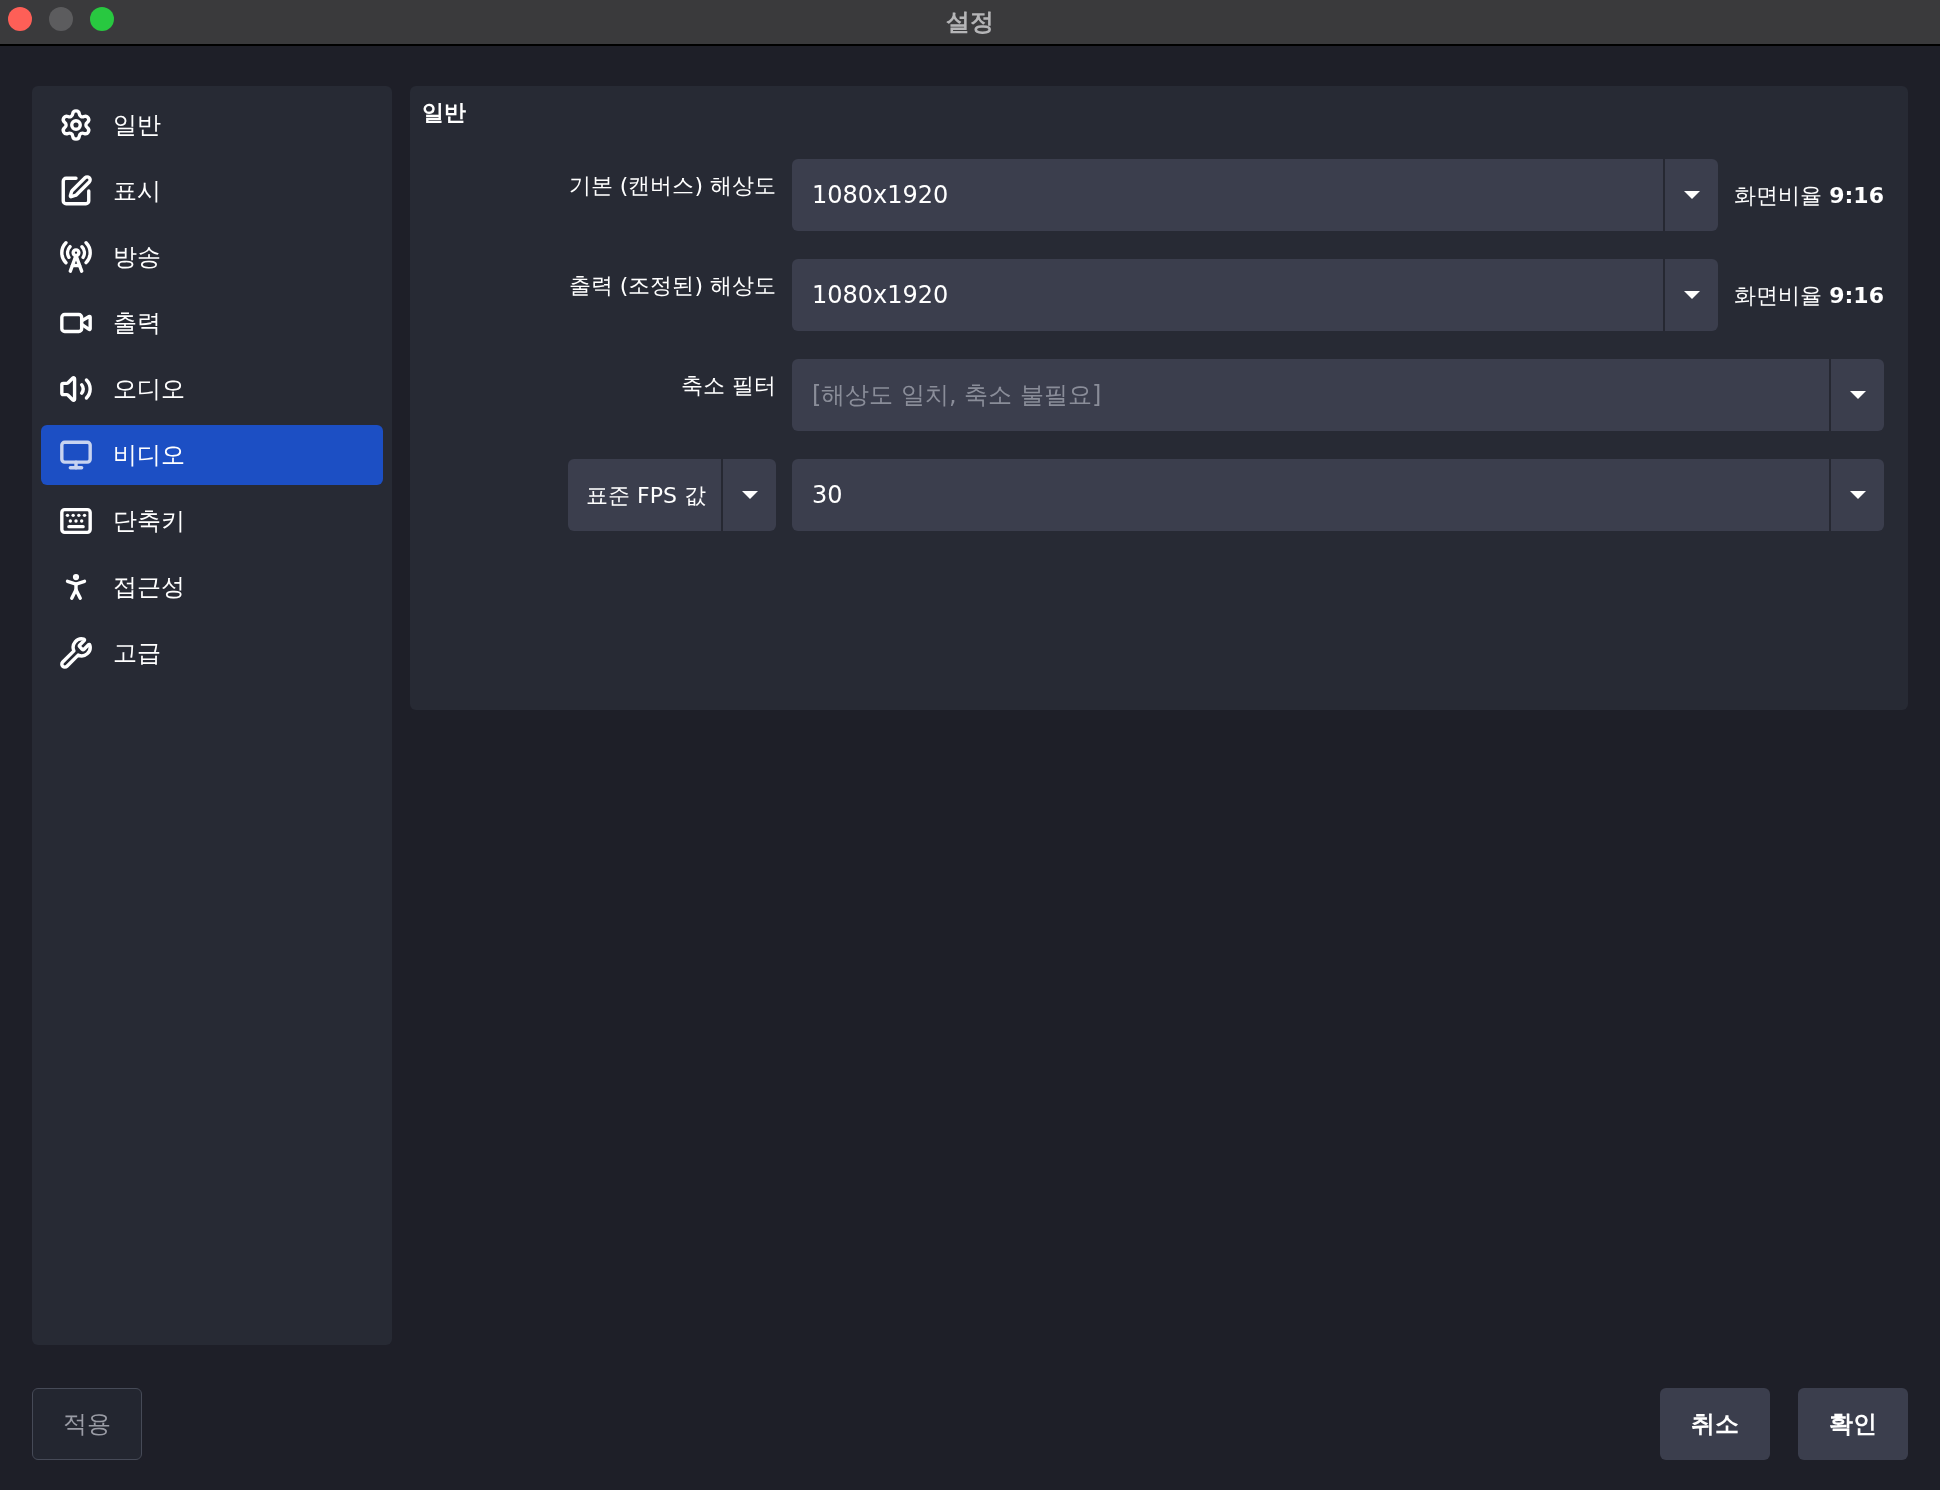  Describe the element at coordinates (671, 186) in the screenshot. I see `field-label: 기본 (캔버스) 해상도` at that location.